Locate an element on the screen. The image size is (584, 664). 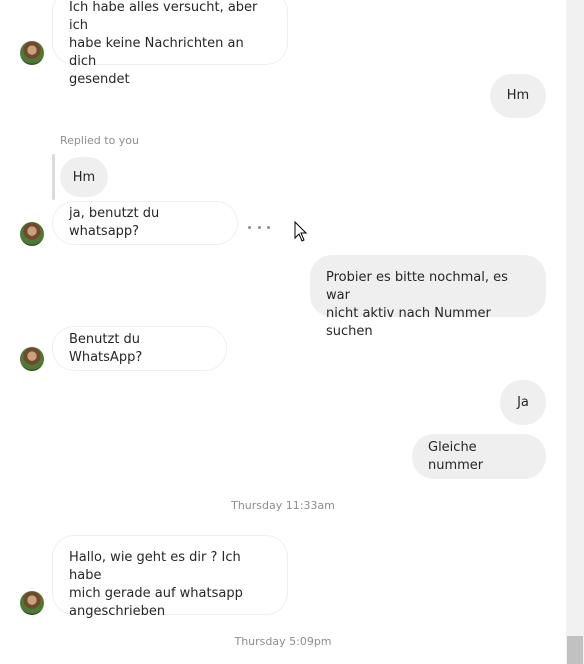
outgoing-message: Ja is located at coordinates (523, 402).